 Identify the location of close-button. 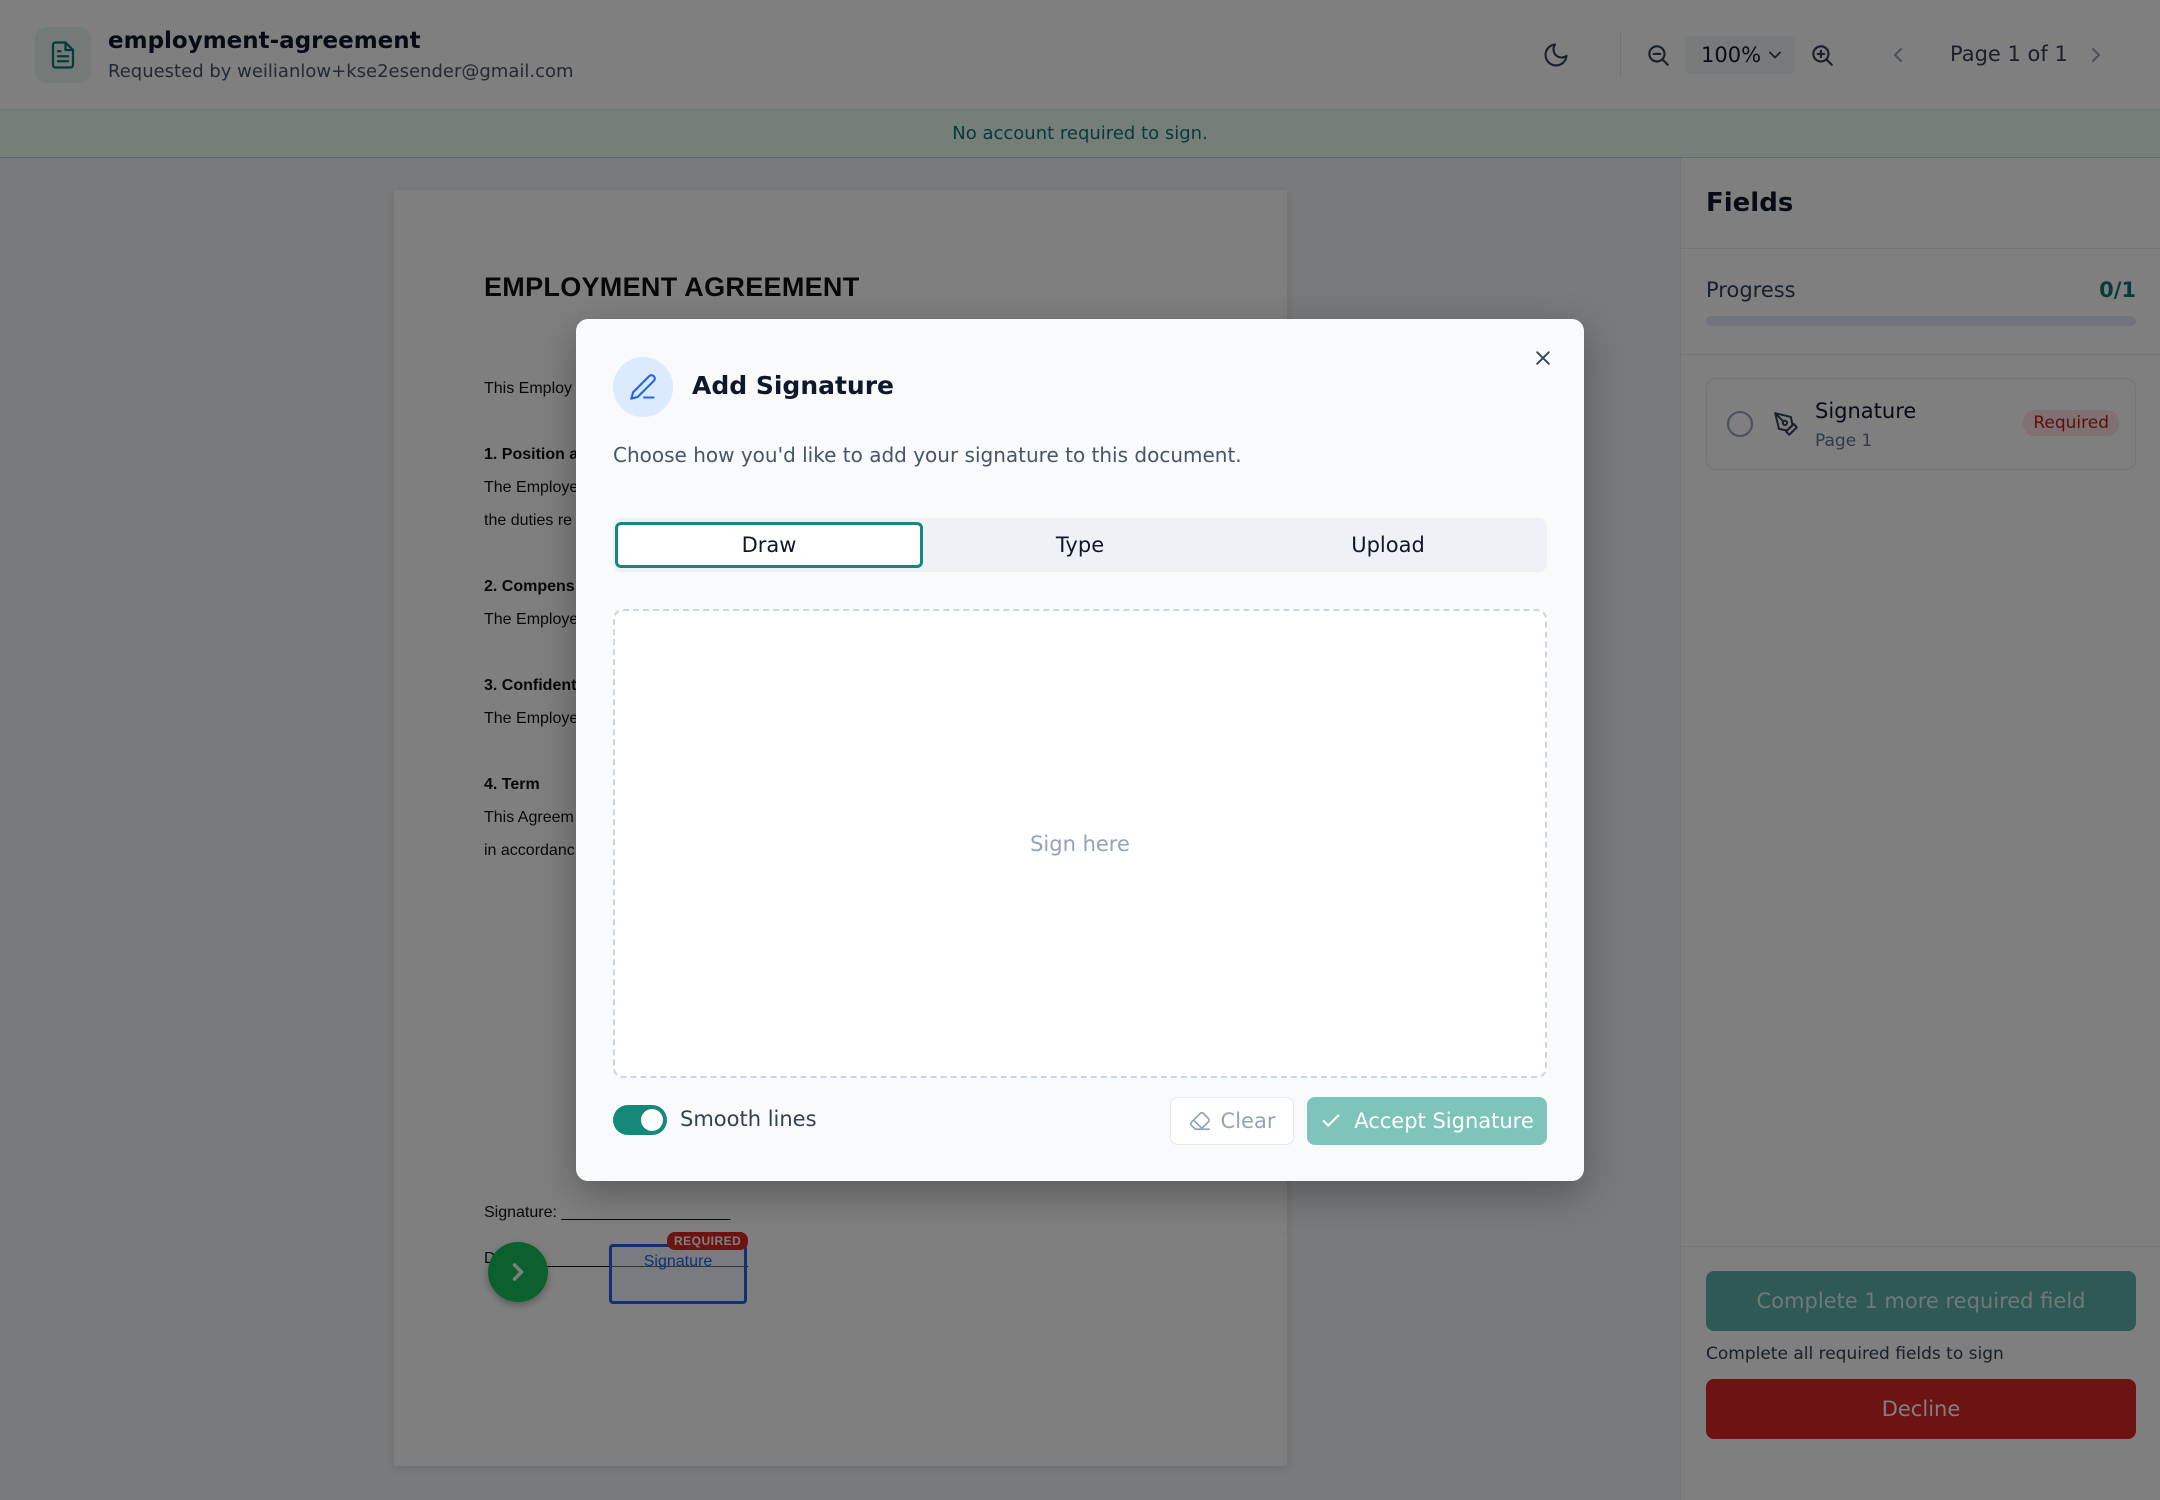
(1543, 358).